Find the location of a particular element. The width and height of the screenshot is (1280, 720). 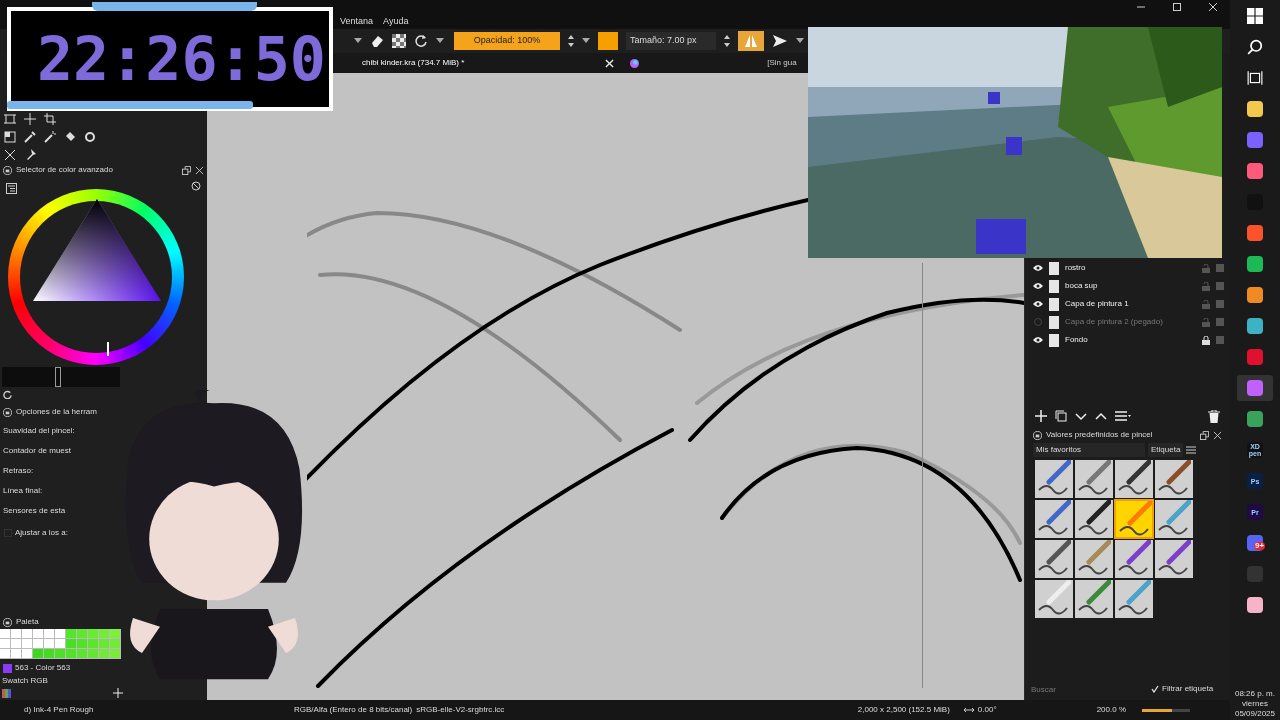

layer-row: Fondo is located at coordinates (1129, 340).